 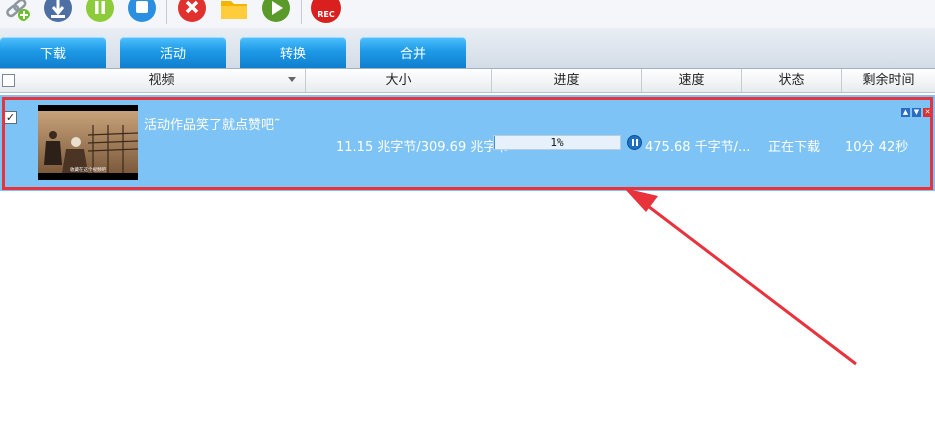 What do you see at coordinates (467, 48) in the screenshot?
I see `tab-bar: 下载 活动 转换 合并` at bounding box center [467, 48].